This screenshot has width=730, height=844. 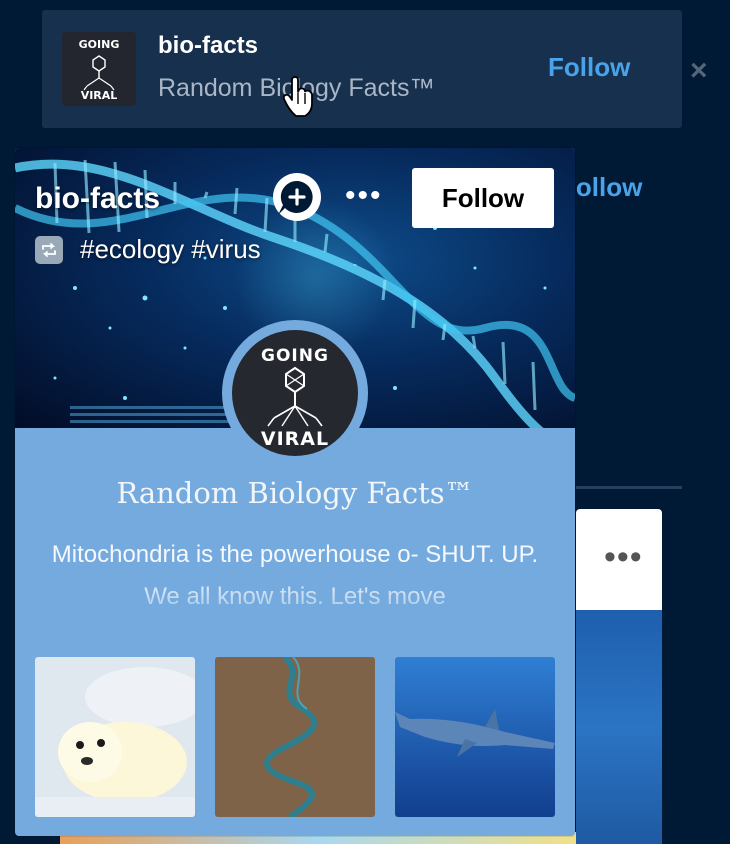 I want to click on recent-post-thumbnail-shark, so click(x=475, y=737).